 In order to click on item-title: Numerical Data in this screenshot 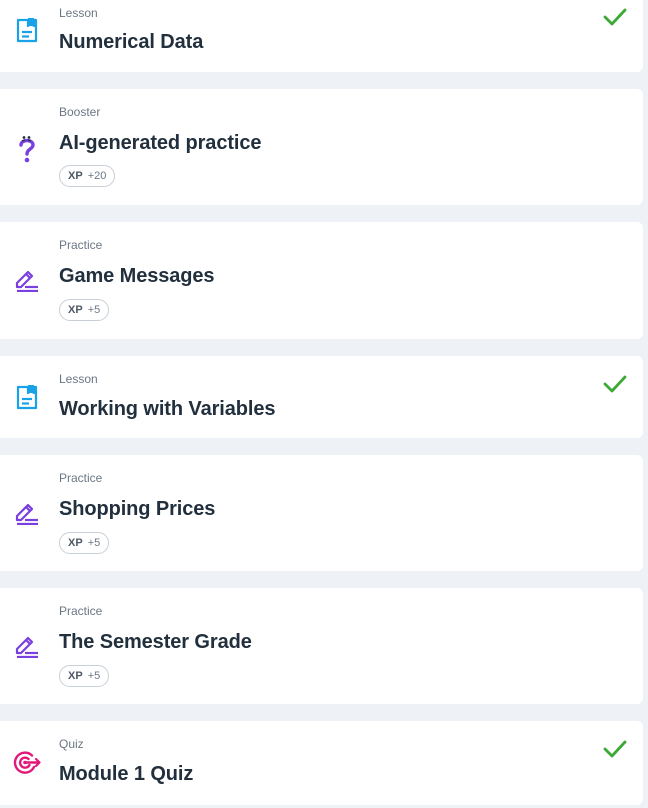, I will do `click(131, 42)`.